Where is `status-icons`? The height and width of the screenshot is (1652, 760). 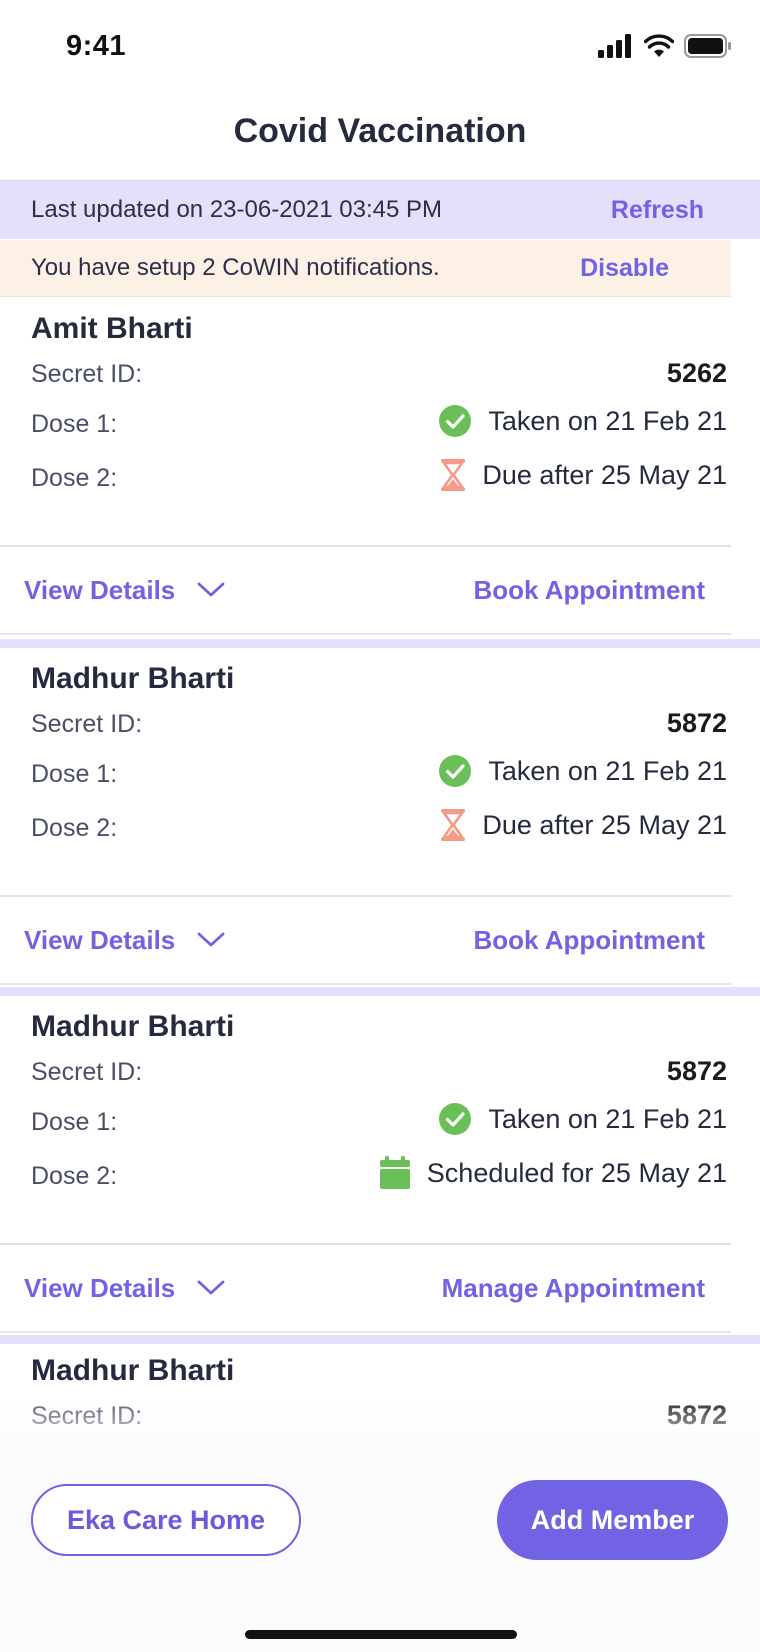 status-icons is located at coordinates (665, 46).